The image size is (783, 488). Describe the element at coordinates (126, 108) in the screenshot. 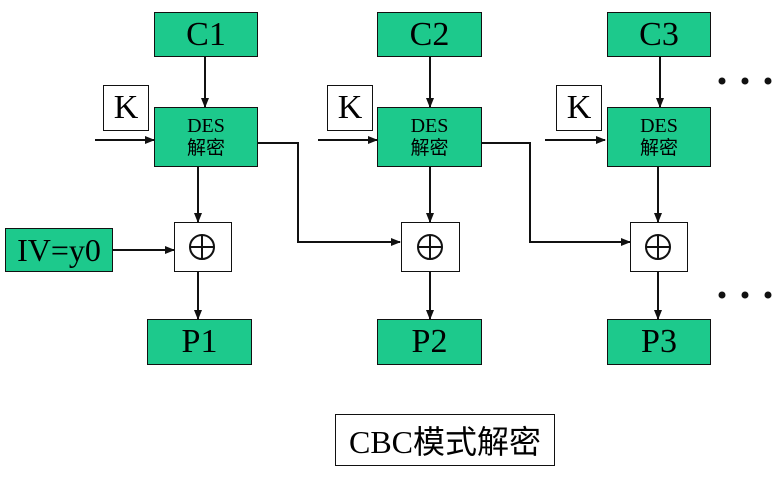

I see `key-box-1: K` at that location.